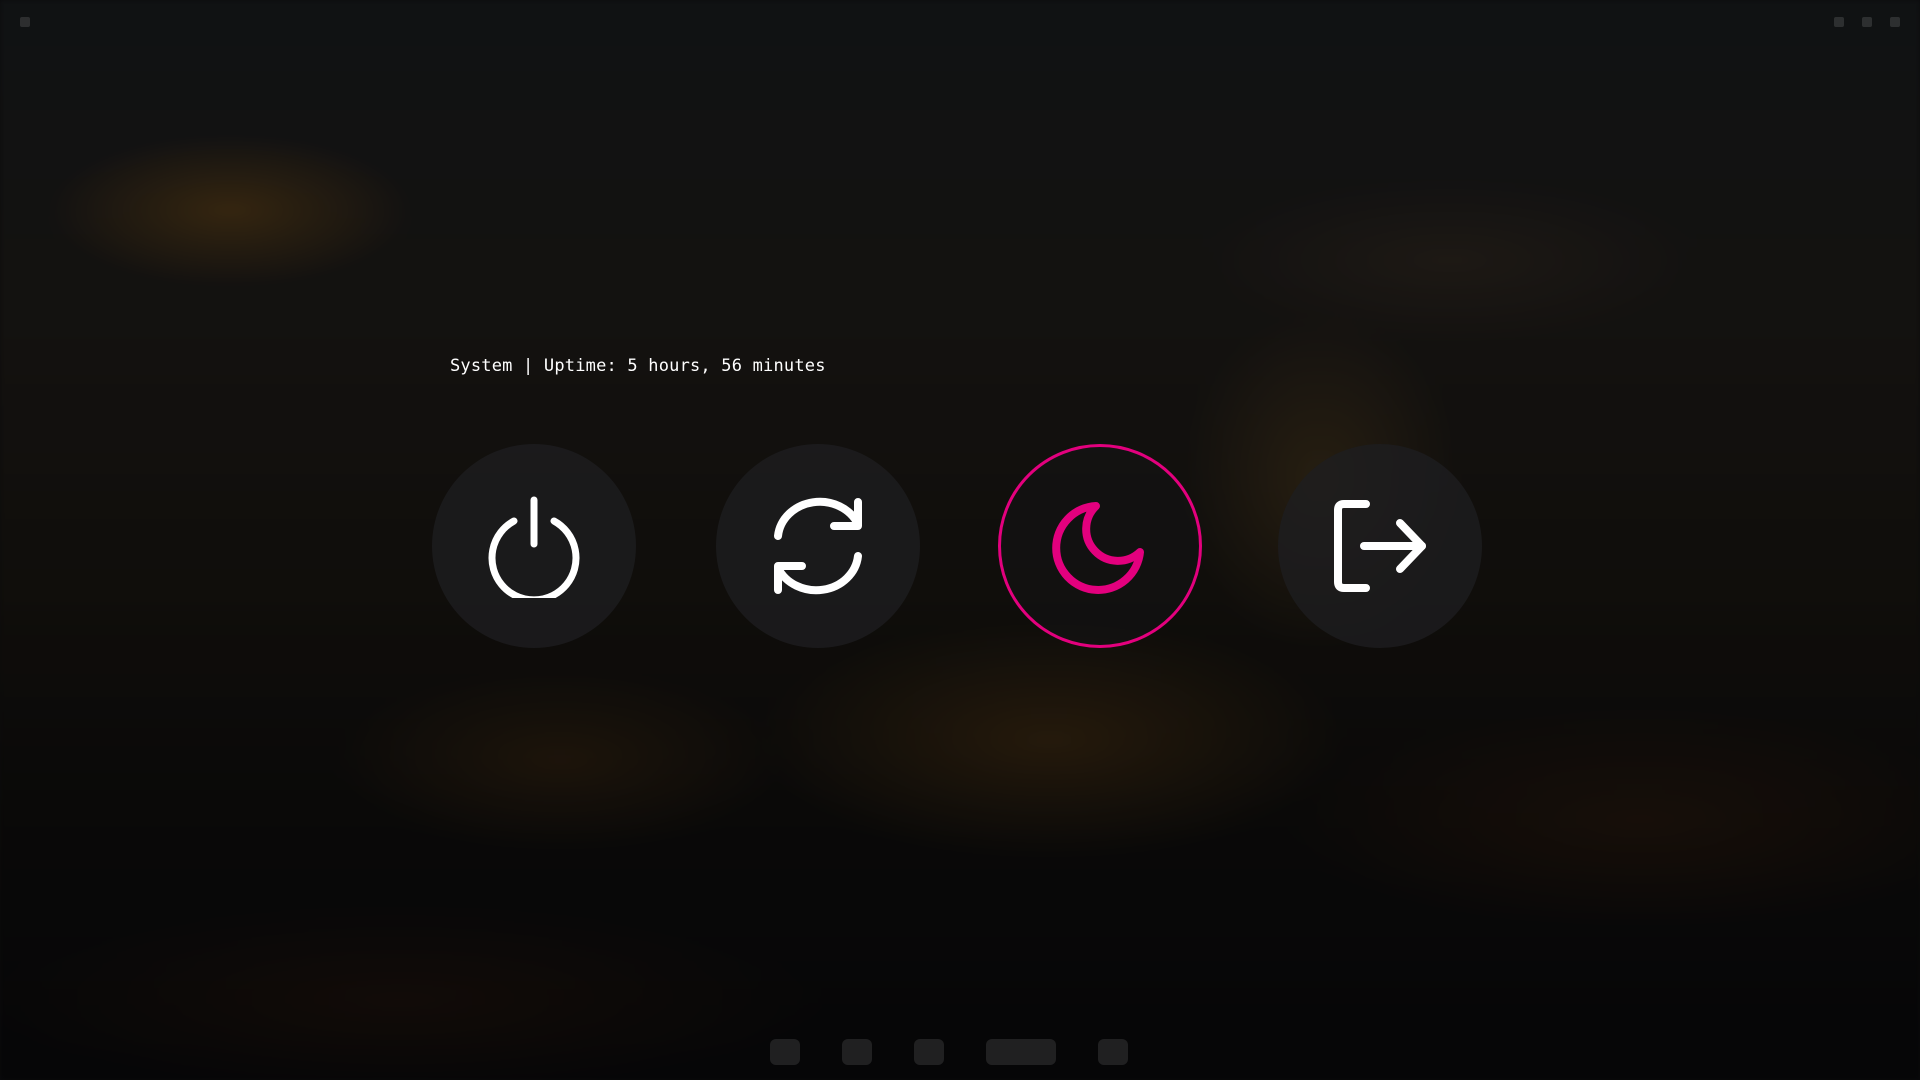 Image resolution: width=1920 pixels, height=1080 pixels. I want to click on shutdown-button, so click(534, 546).